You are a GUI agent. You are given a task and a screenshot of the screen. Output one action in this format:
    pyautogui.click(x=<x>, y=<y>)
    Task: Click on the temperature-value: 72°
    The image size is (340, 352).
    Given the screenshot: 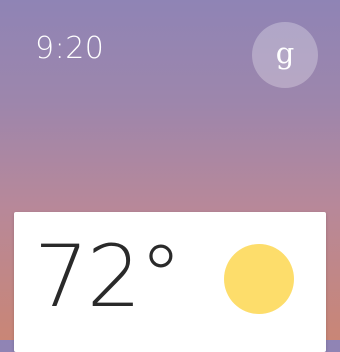 What is the action you would take?
    pyautogui.click(x=108, y=277)
    